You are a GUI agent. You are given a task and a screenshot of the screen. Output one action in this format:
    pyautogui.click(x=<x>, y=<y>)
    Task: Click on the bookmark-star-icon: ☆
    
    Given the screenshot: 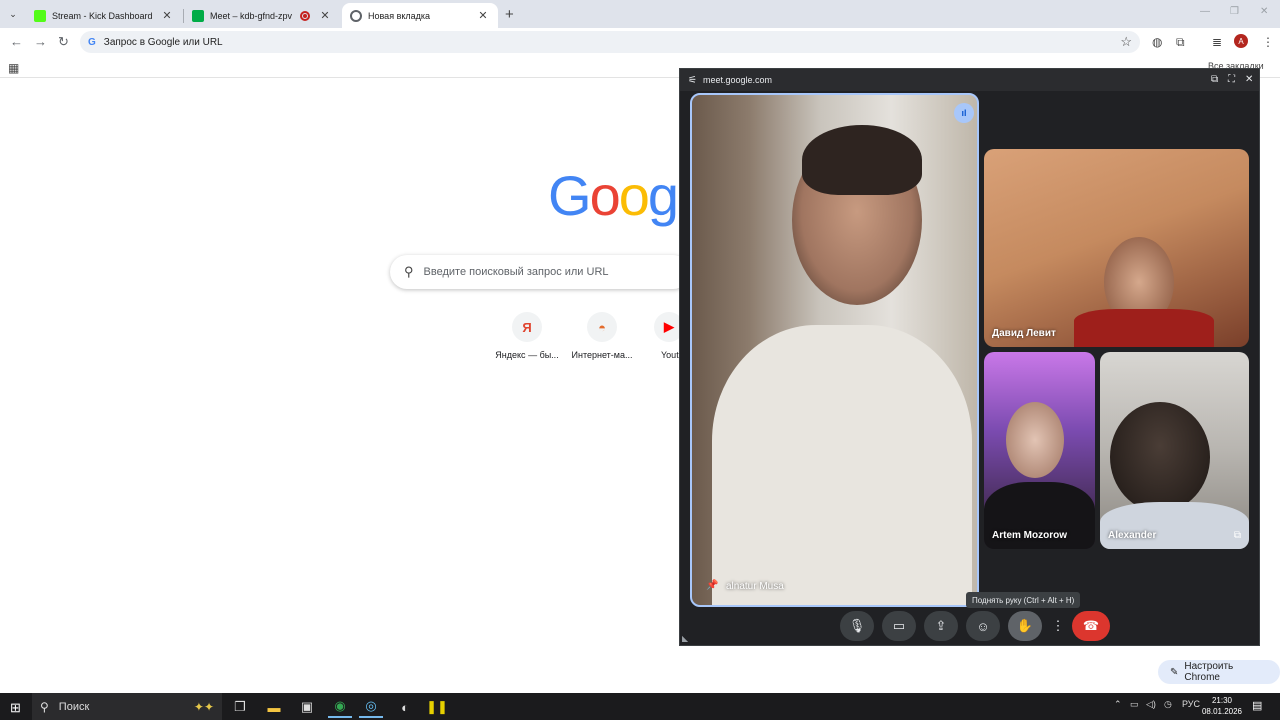 What is the action you would take?
    pyautogui.click(x=1126, y=42)
    